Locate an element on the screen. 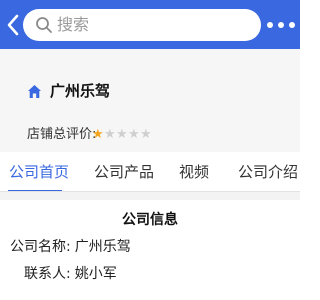 The height and width of the screenshot is (300, 320). more-button is located at coordinates (281, 25).